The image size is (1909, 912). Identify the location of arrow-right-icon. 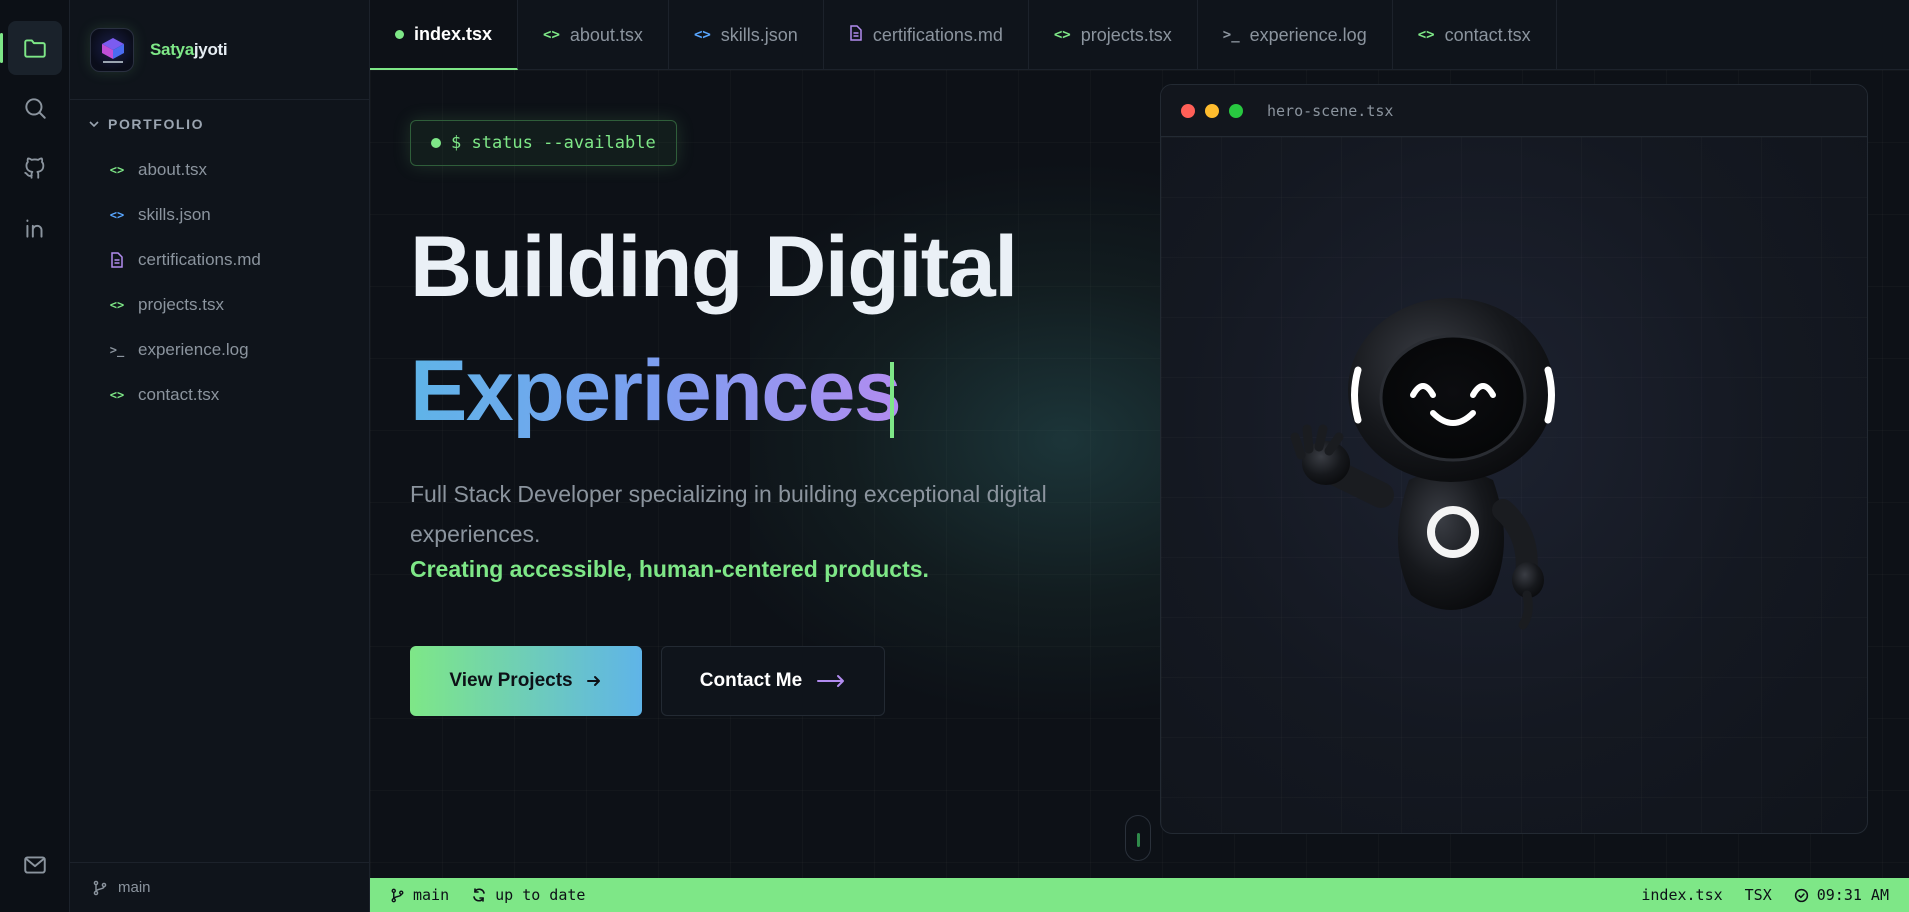
(593, 681).